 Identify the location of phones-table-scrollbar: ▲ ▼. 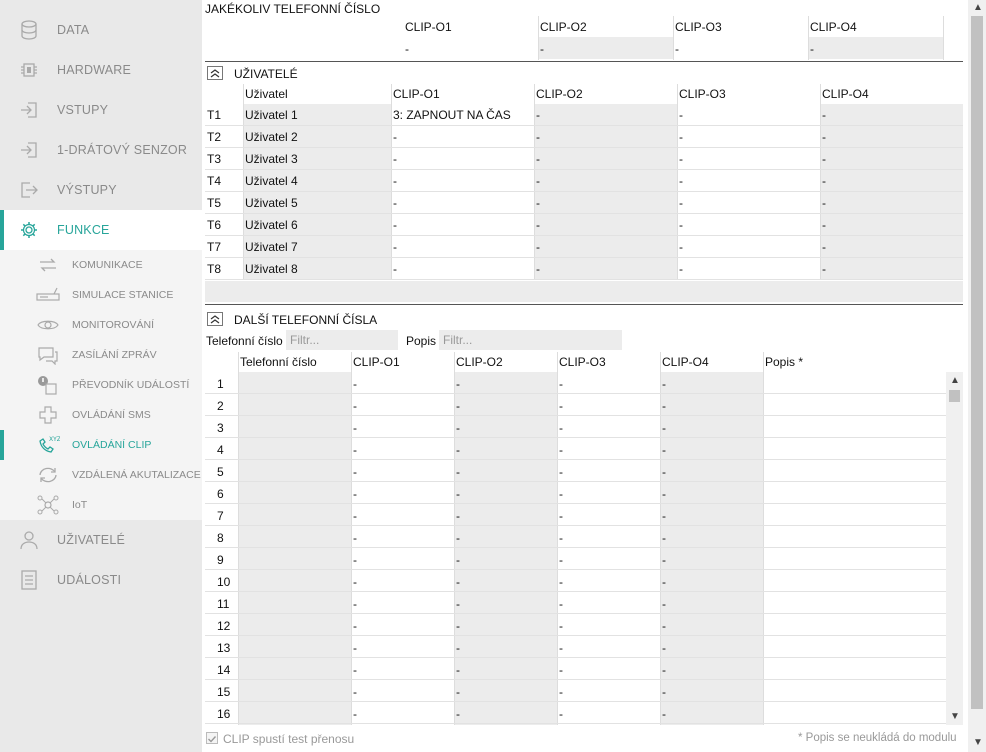
(954, 548).